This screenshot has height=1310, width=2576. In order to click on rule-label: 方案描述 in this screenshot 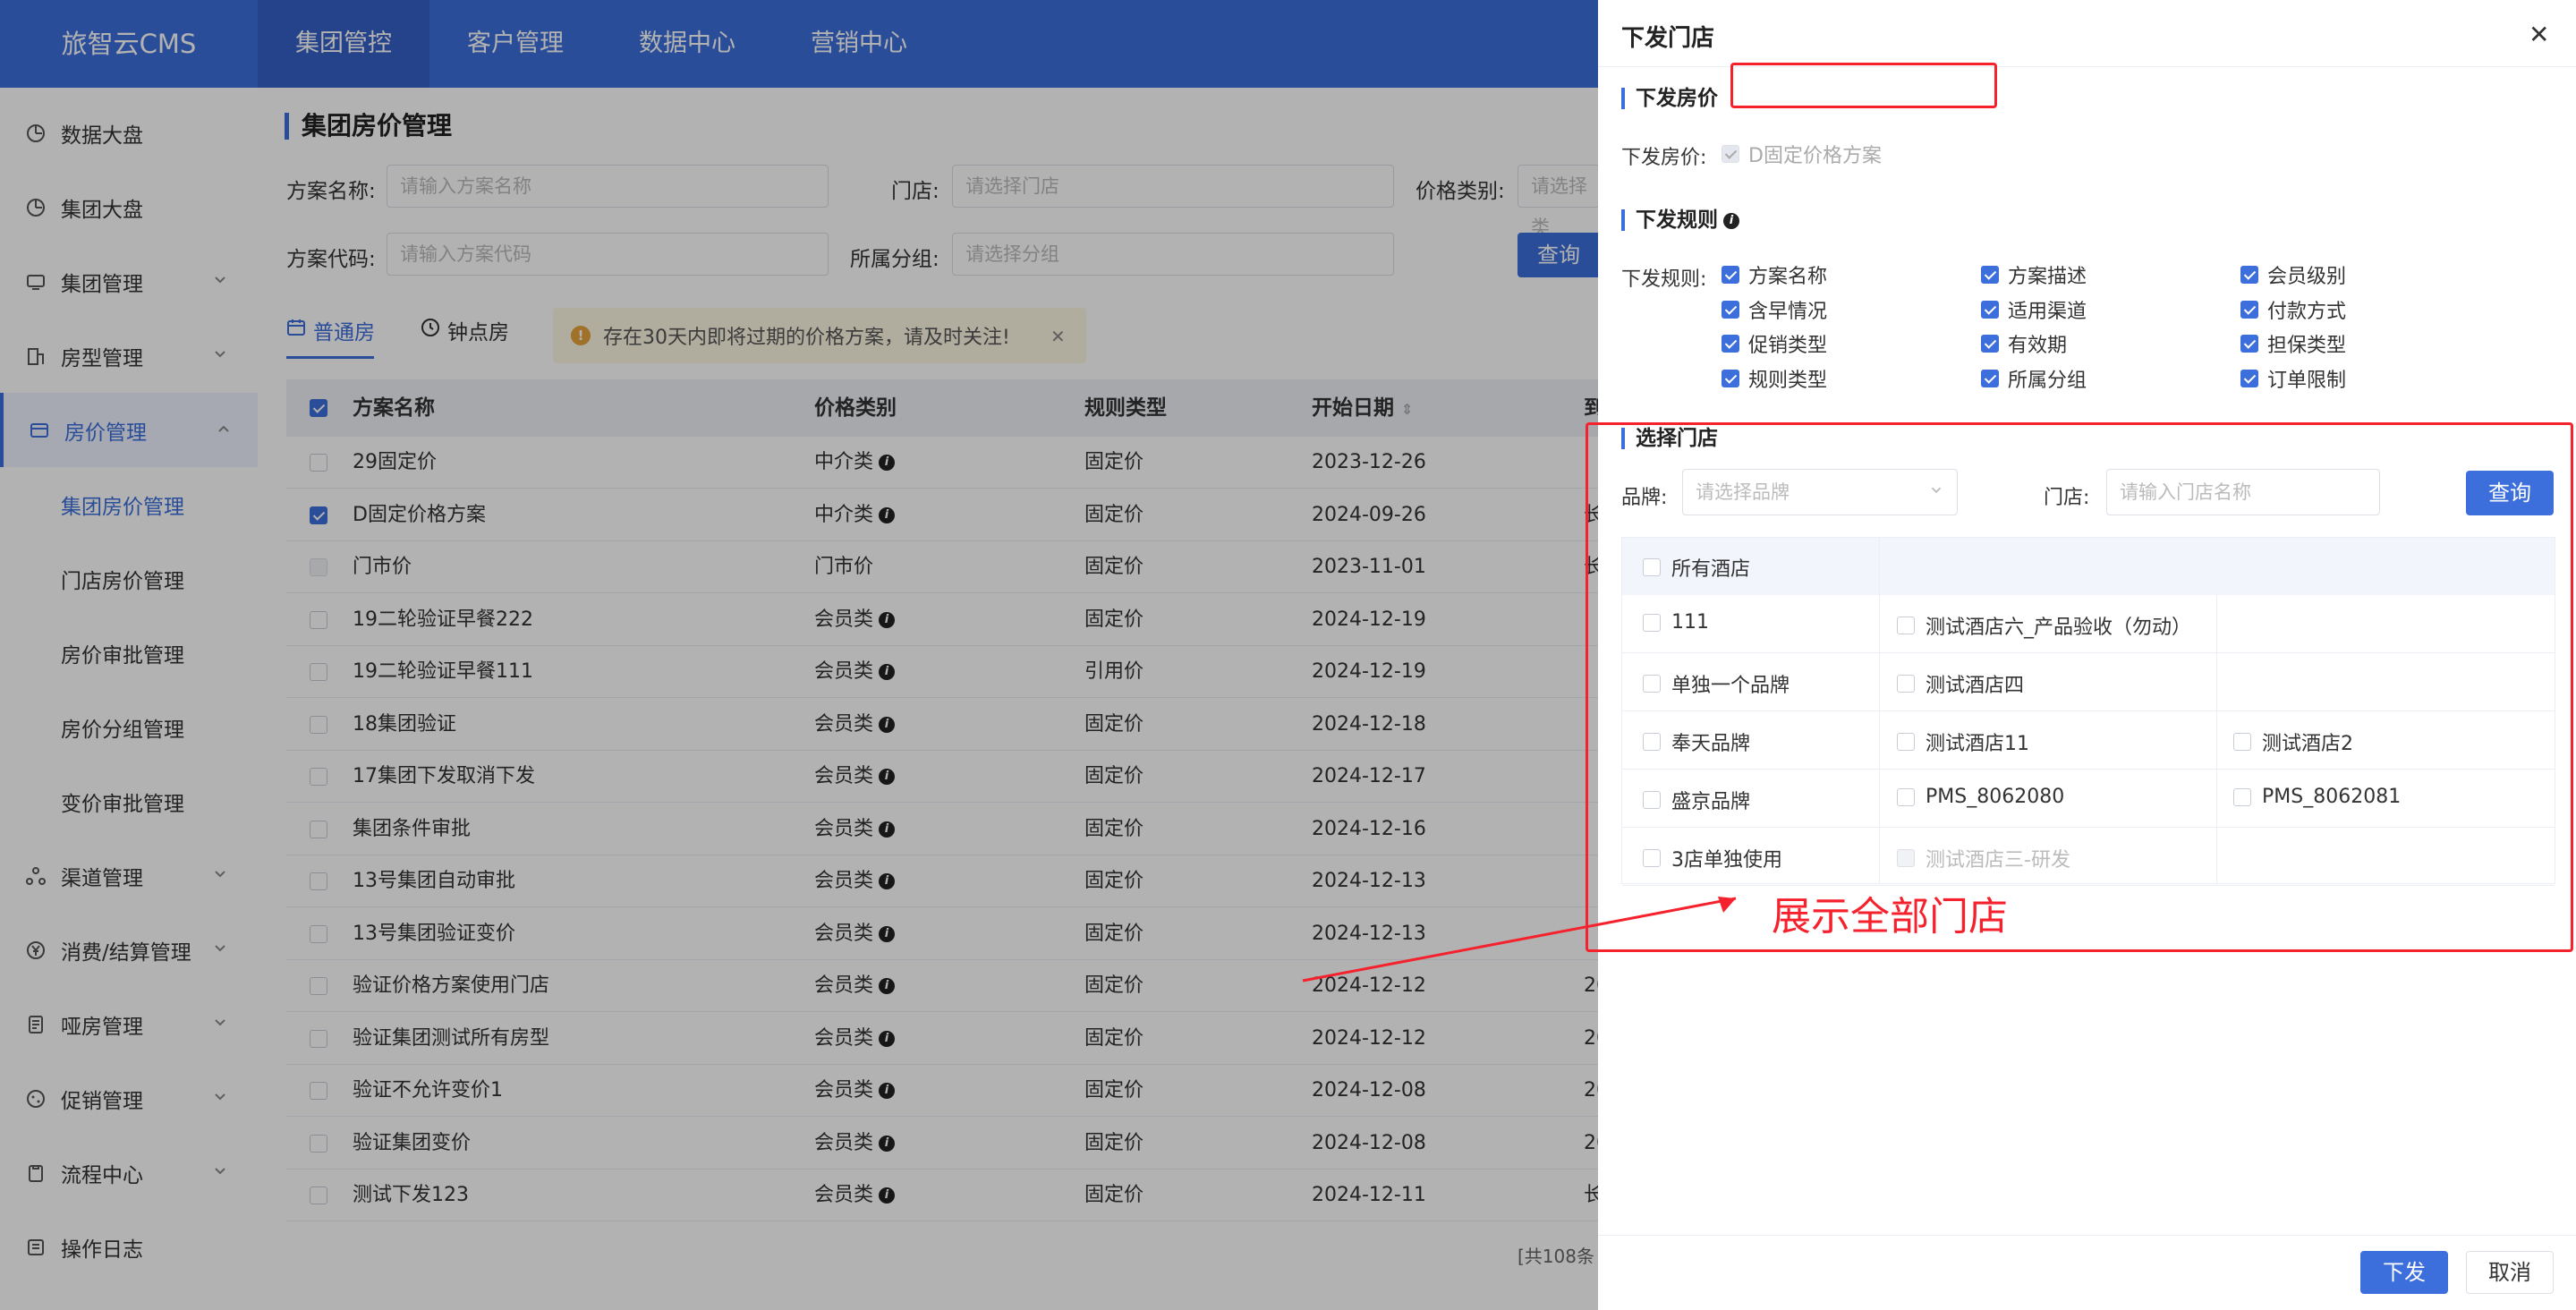, I will do `click(2047, 277)`.